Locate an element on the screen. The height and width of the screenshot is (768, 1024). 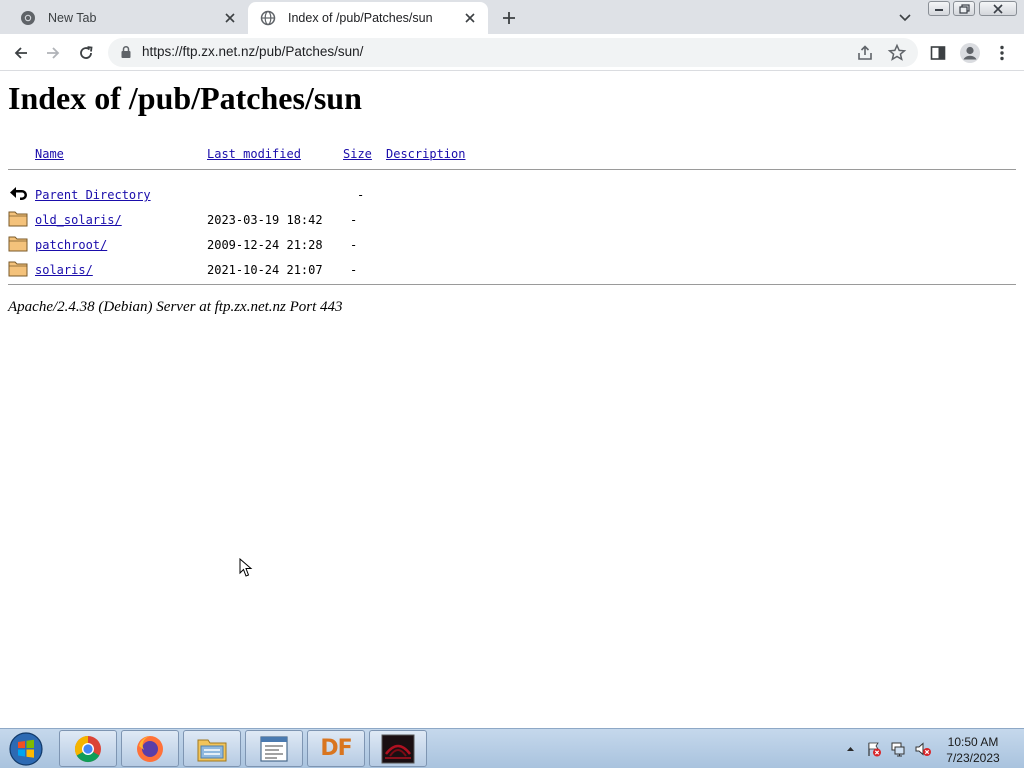
taskbar-app-thumbnail is located at coordinates (398, 748).